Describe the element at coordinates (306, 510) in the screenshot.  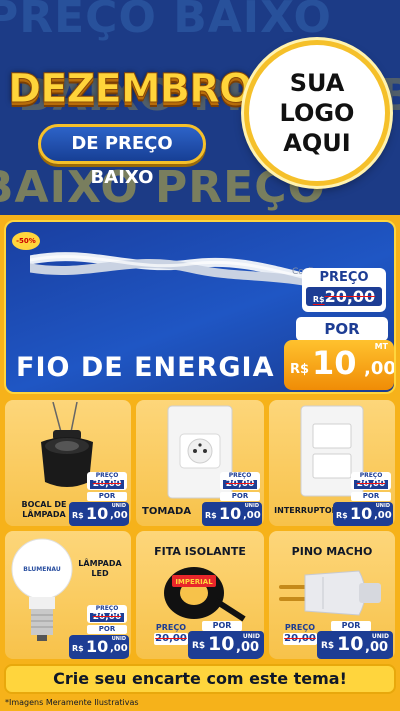
I see `product-name: INTERRUPTOR` at that location.